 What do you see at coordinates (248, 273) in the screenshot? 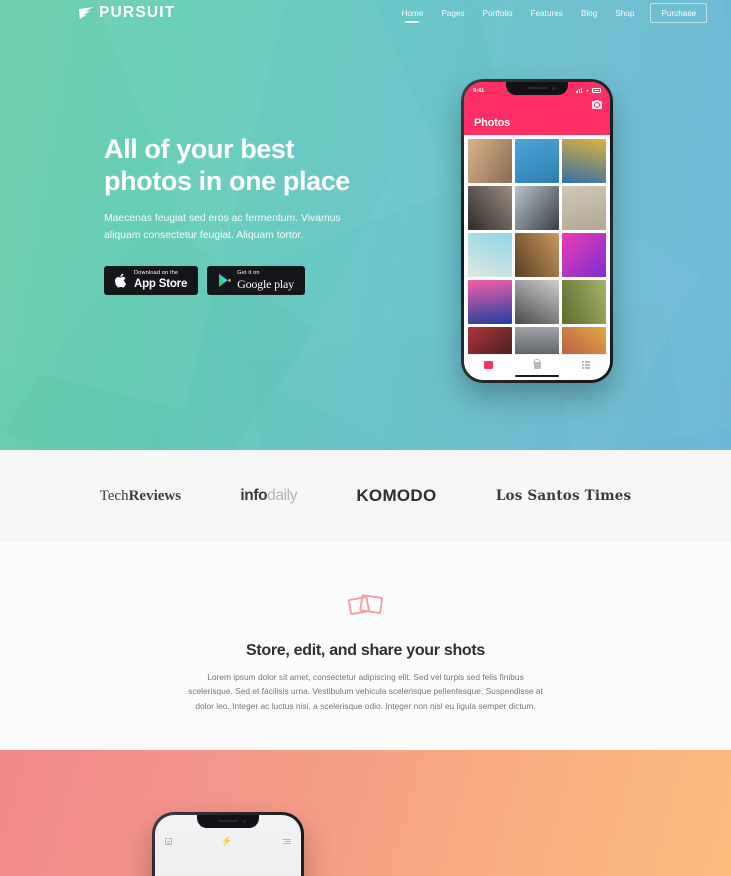
I see `google-play-small-label: Get it on` at bounding box center [248, 273].